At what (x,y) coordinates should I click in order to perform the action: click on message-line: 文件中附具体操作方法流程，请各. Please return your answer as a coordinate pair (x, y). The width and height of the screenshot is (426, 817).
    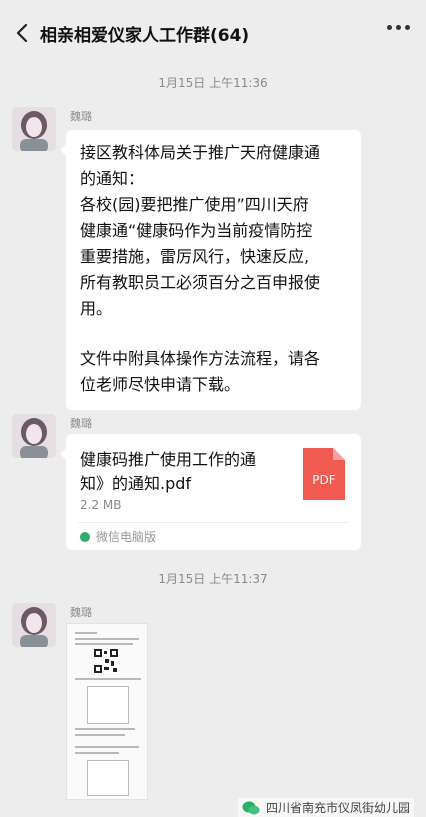
    Looking at the image, I should click on (200, 358).